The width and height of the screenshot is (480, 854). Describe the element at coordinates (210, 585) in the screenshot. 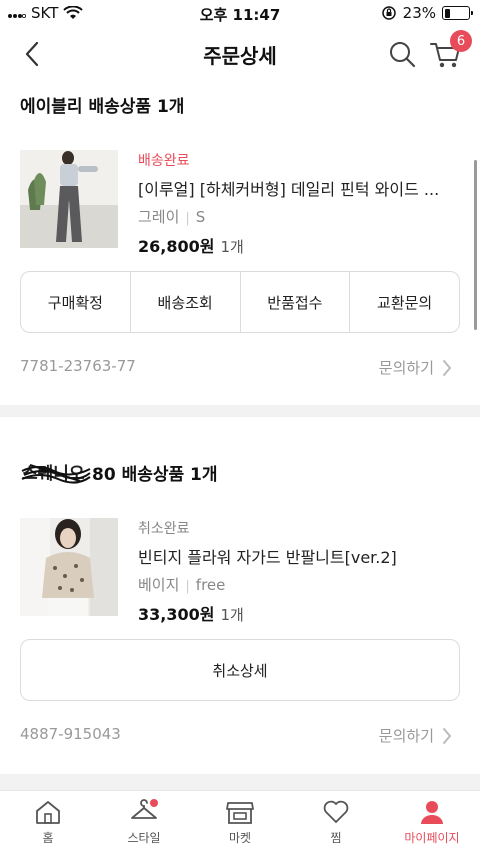

I see `option-size: free` at that location.